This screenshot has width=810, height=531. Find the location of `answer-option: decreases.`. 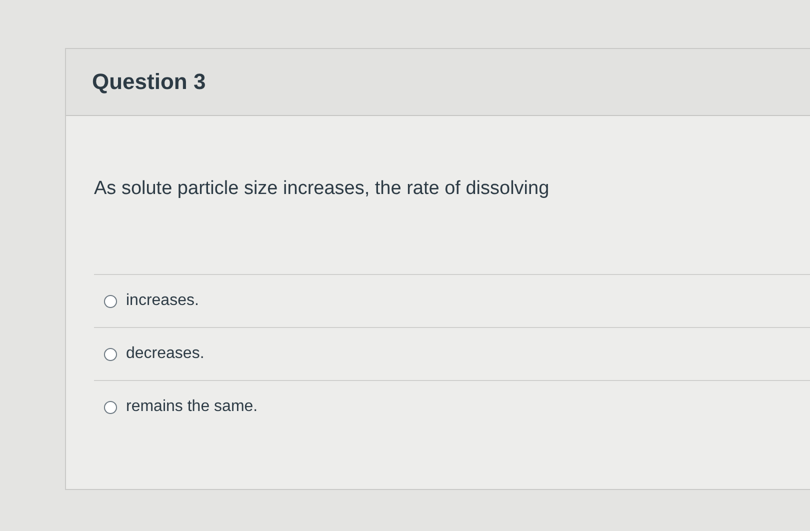

answer-option: decreases. is located at coordinates (452, 354).